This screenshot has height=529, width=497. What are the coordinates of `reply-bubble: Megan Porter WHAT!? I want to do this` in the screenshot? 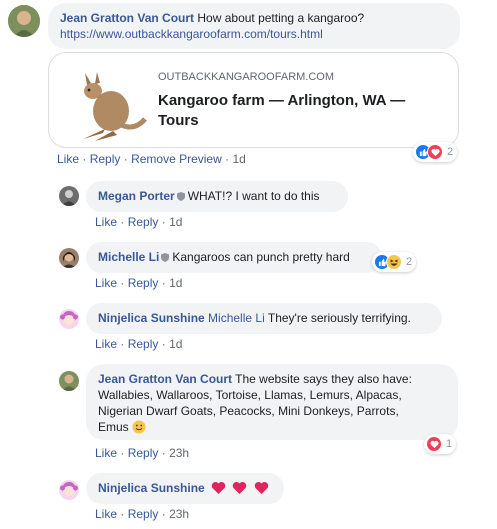 It's located at (217, 196).